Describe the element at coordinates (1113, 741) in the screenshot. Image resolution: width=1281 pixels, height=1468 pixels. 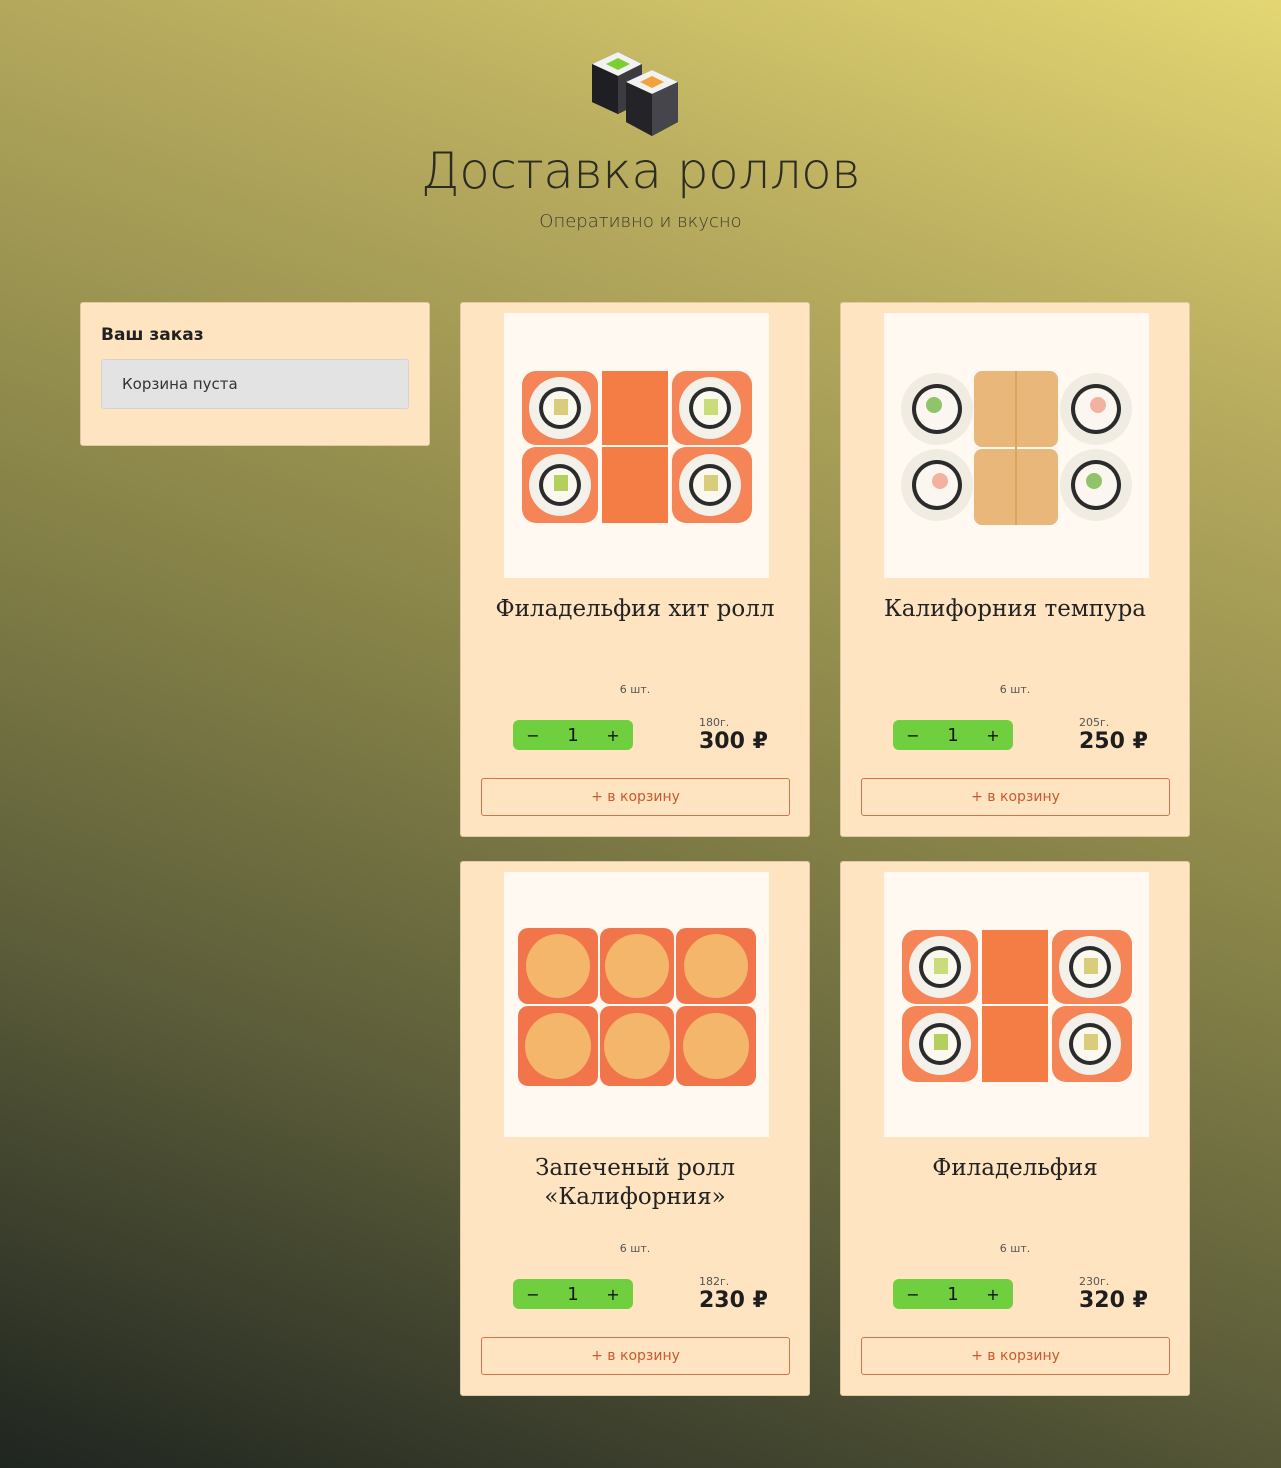
I see `product-price: 250 ₽` at that location.